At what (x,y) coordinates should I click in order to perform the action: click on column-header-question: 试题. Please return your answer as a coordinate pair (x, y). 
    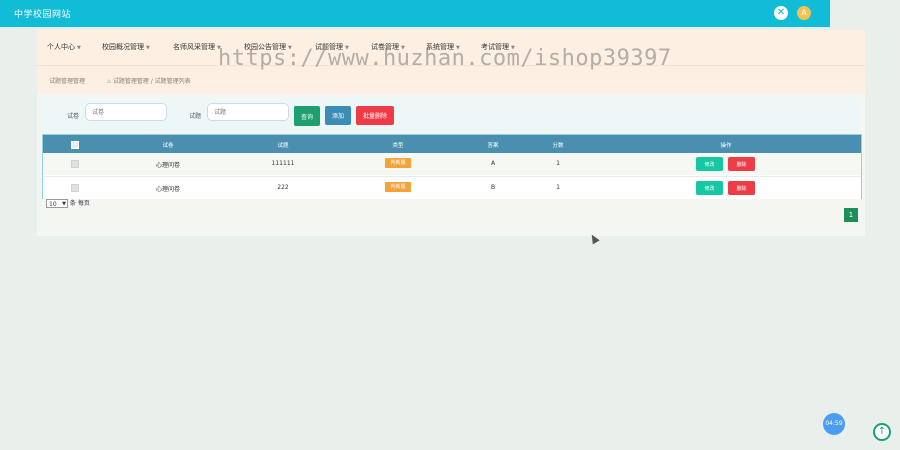
    Looking at the image, I should click on (283, 145).